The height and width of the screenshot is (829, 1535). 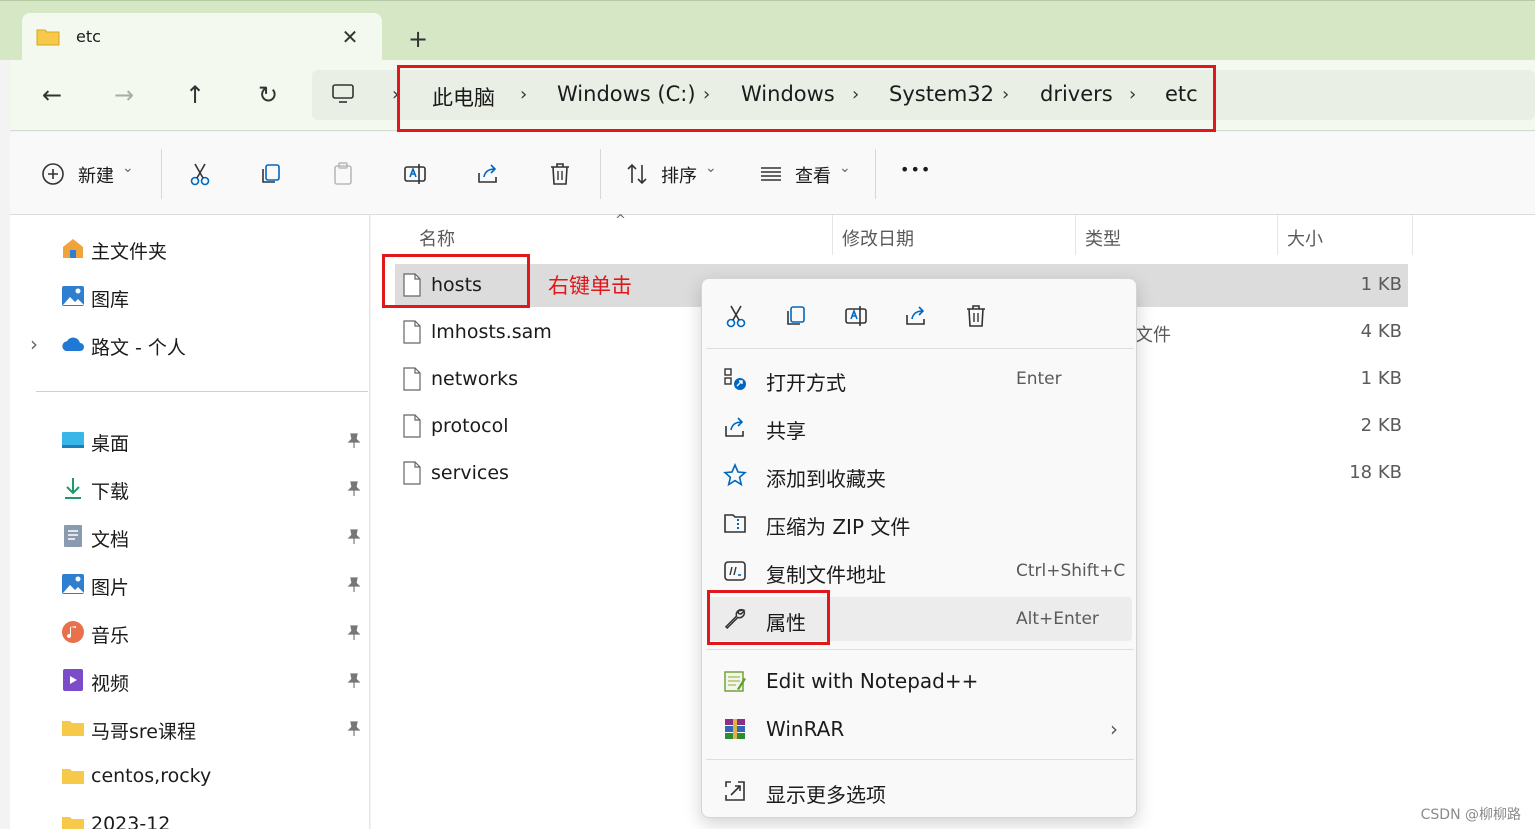 I want to click on sidebar-item-label: 下载, so click(x=110, y=492).